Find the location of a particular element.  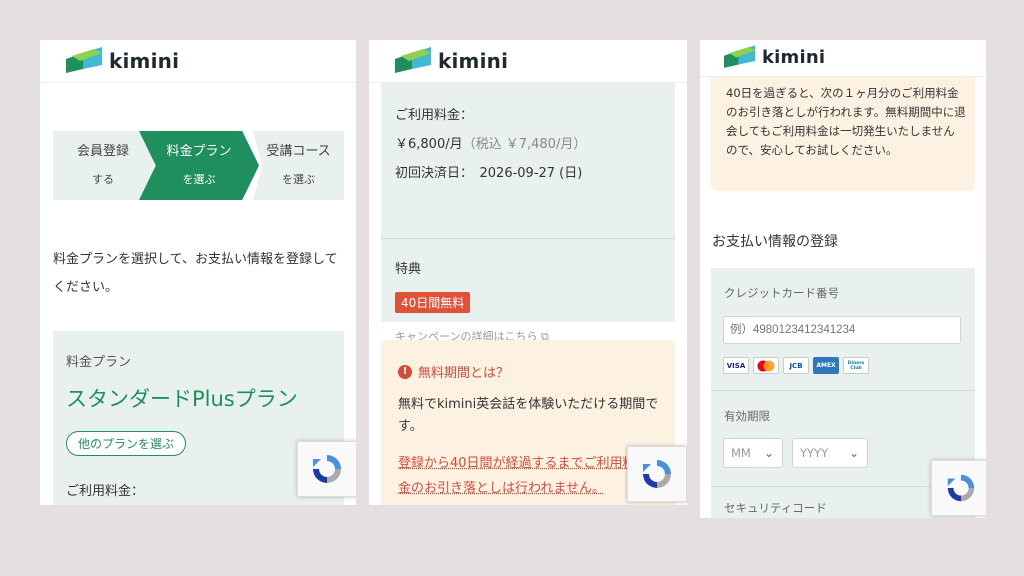

step-label: 受講コース is located at coordinates (298, 151).